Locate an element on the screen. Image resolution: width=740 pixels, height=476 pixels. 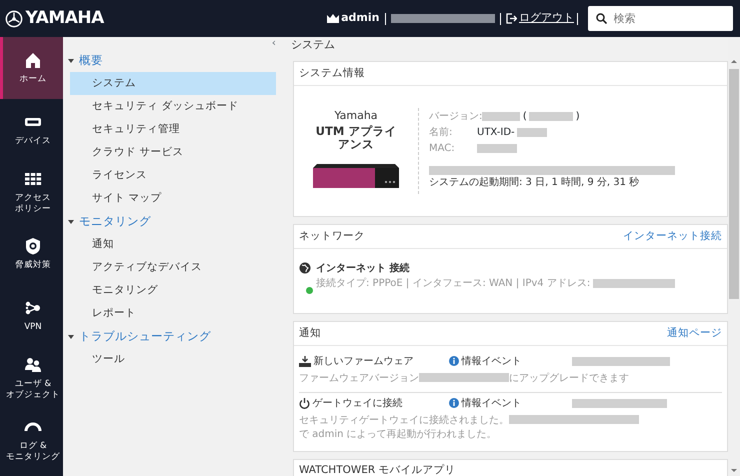
text-part: UTX-ID- is located at coordinates (496, 133).